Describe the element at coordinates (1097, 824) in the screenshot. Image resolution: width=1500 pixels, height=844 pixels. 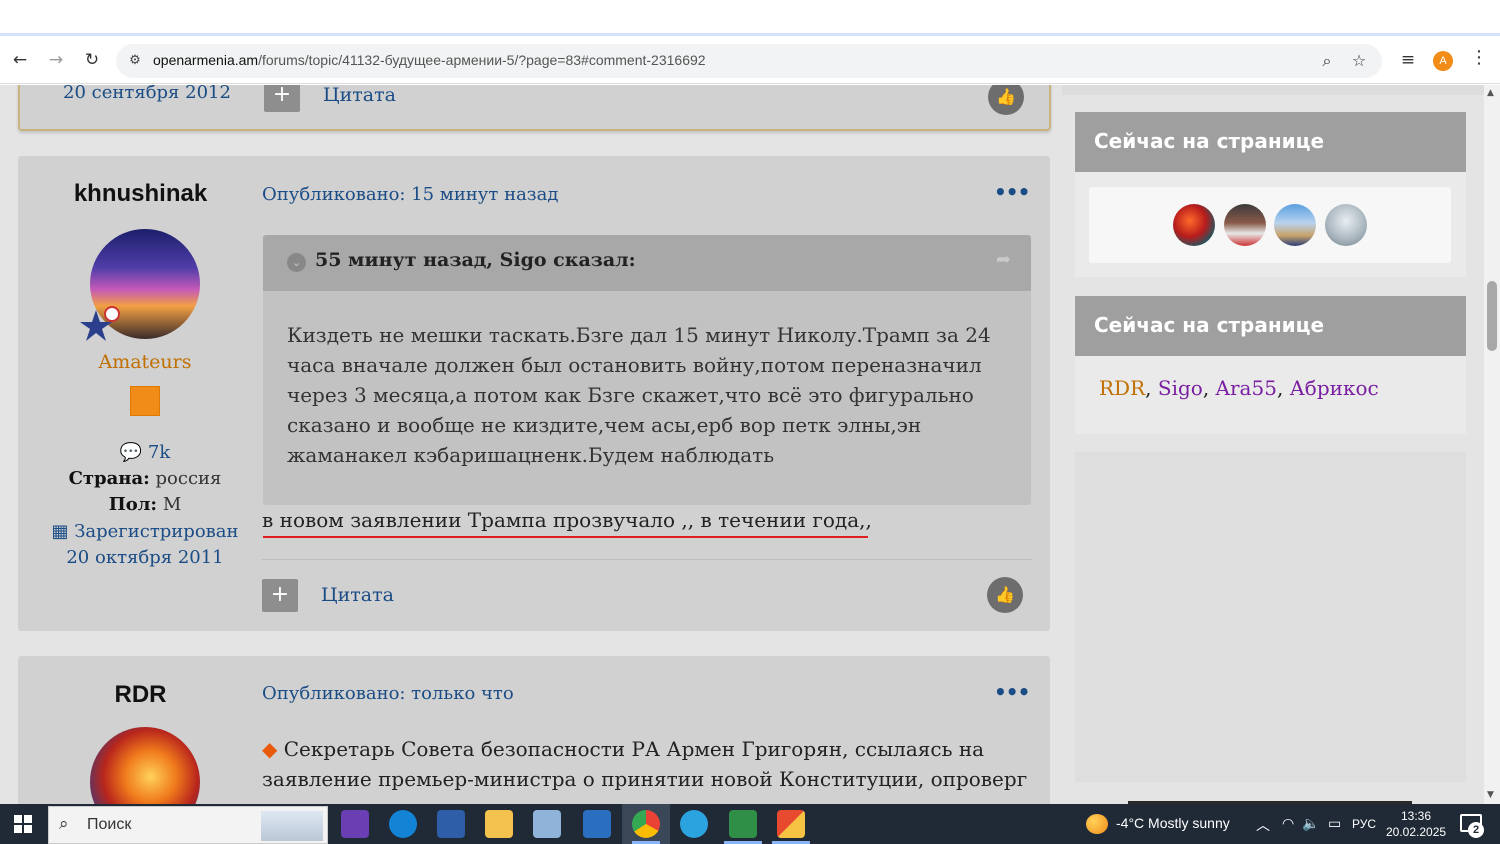
I see `weather-icon` at that location.